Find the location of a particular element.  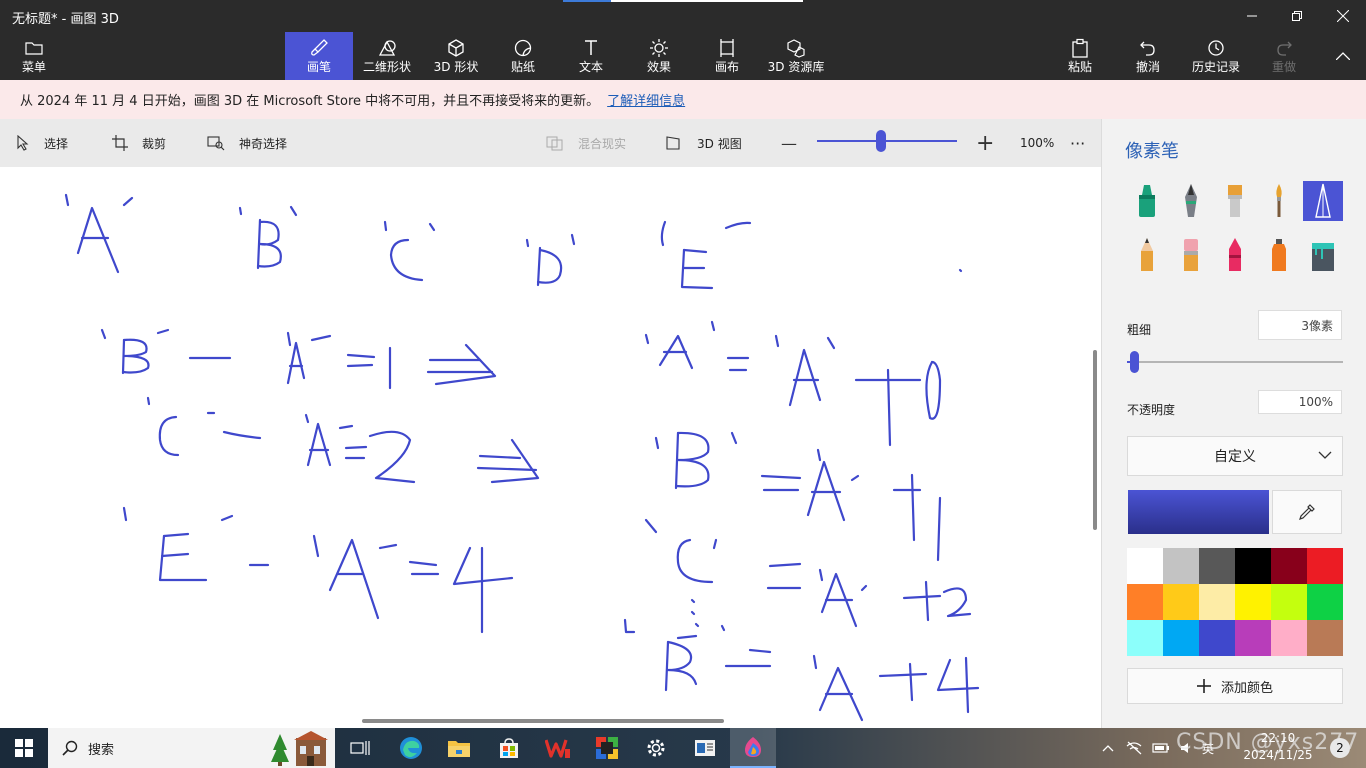

brush-eraser is located at coordinates (1191, 255).